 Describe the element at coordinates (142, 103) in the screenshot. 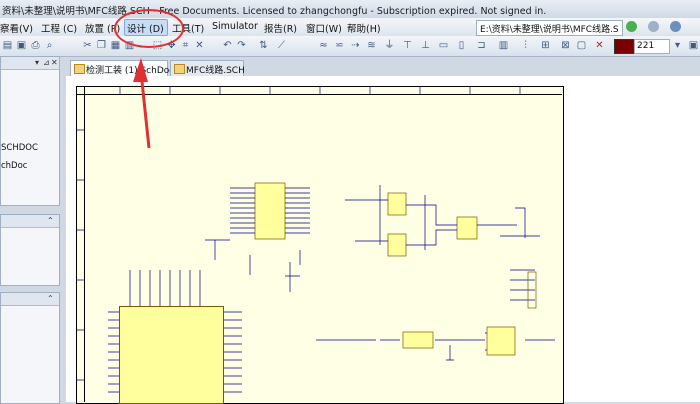

I see `annotation-arrow` at that location.